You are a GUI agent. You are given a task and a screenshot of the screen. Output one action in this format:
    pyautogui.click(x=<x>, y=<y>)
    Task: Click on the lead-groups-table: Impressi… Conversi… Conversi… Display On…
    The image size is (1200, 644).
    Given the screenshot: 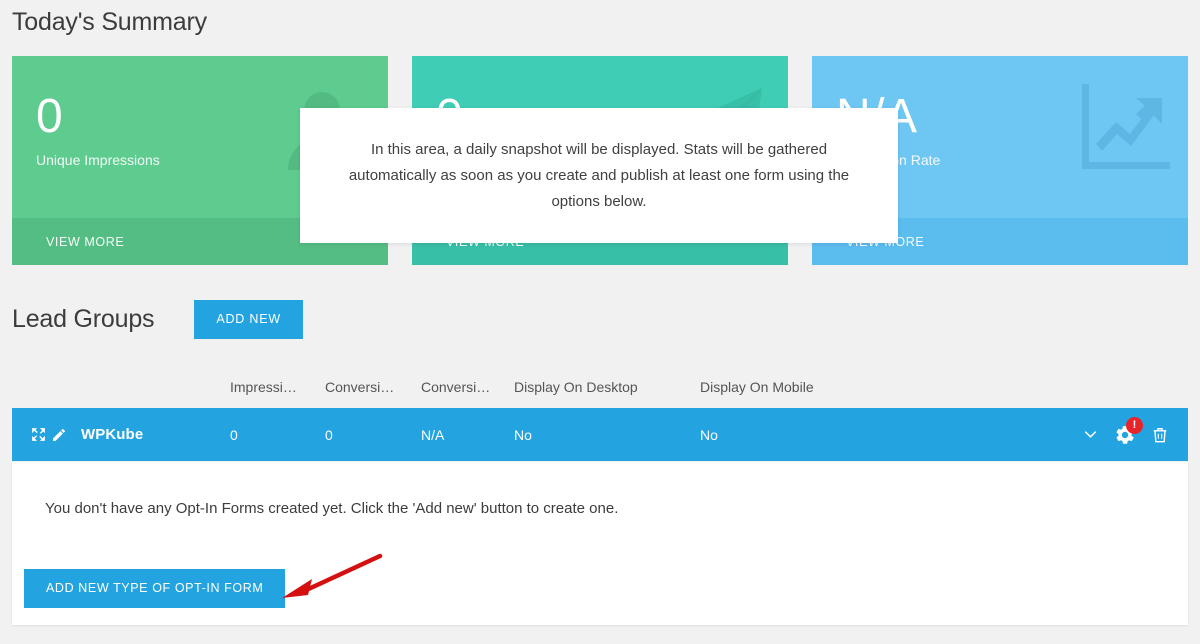 What is the action you would take?
    pyautogui.click(x=600, y=413)
    